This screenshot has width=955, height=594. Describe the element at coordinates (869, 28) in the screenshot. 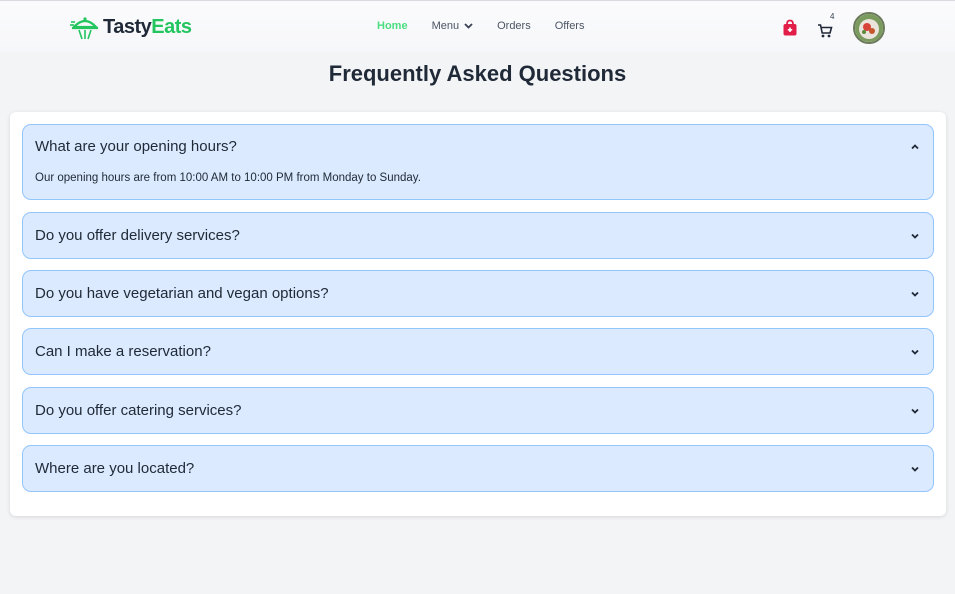

I see `user-avatar` at that location.